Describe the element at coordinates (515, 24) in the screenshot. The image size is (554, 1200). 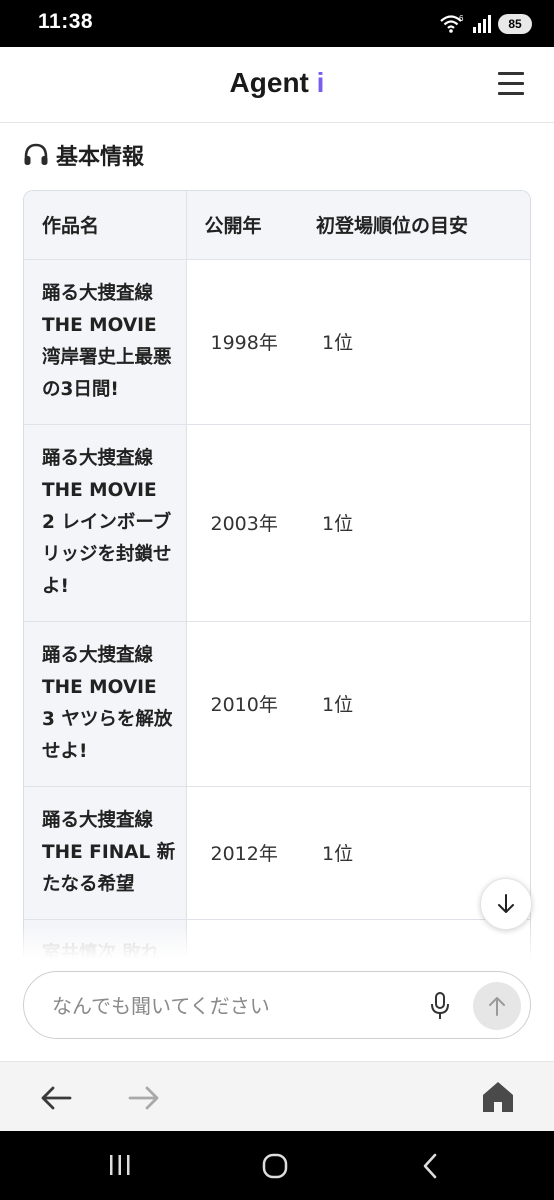
I see `battery-indicator: 85` at that location.